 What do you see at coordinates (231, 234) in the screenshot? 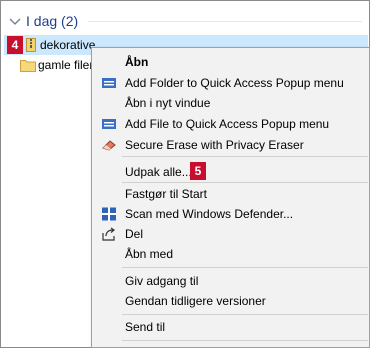
I see `menu-item-share: Del` at bounding box center [231, 234].